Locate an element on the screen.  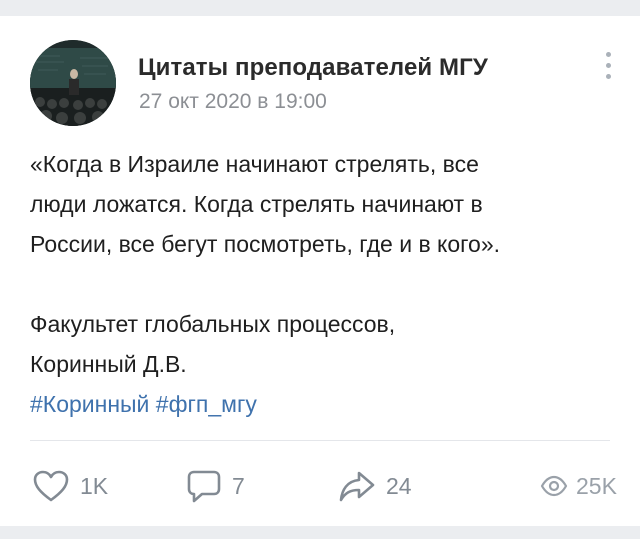
post-actions: 1K 7 24 25K is located at coordinates (320, 486).